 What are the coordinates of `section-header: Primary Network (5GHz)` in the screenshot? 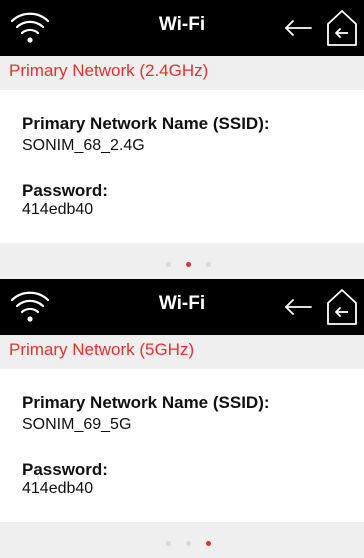 It's located at (182, 352).